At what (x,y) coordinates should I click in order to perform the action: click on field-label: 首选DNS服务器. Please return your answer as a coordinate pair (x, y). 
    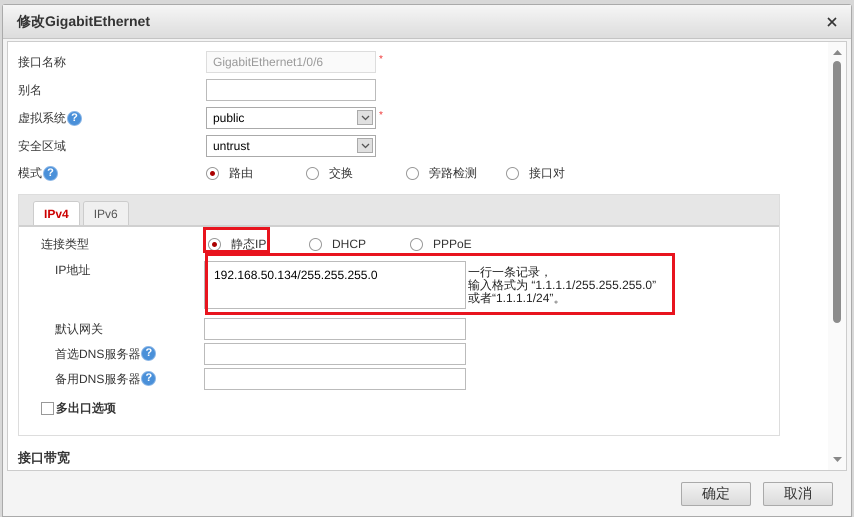
    Looking at the image, I should click on (97, 354).